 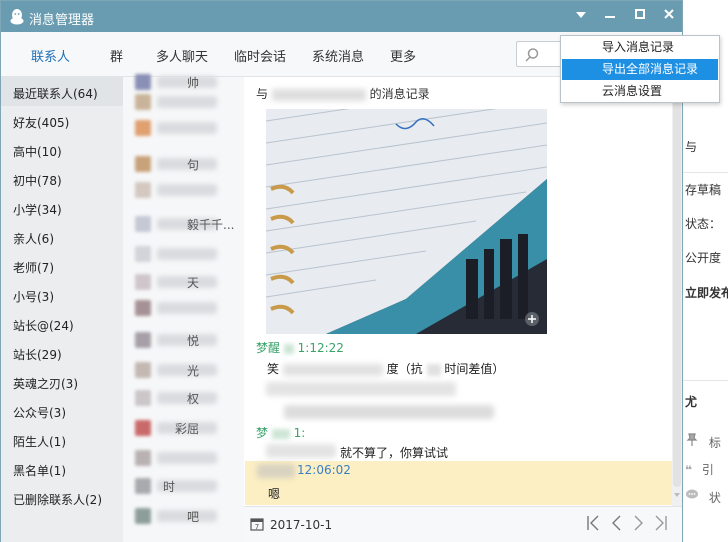 I want to click on highlighted-message: 12:06:02 嗯, so click(x=458, y=483).